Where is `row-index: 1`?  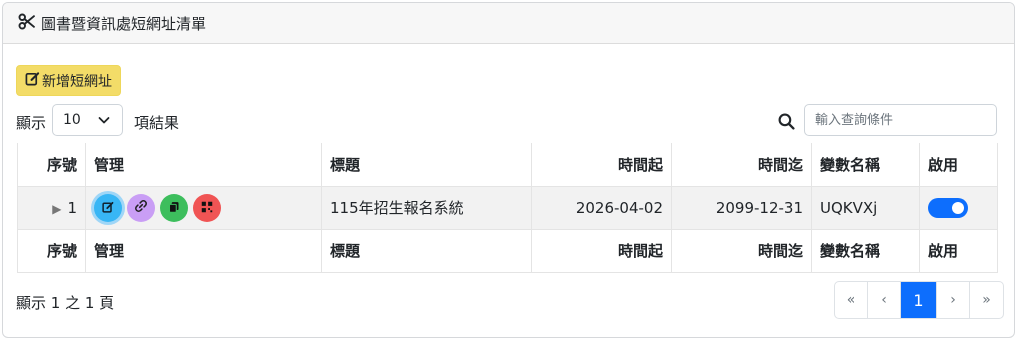
row-index: 1 is located at coordinates (72, 207).